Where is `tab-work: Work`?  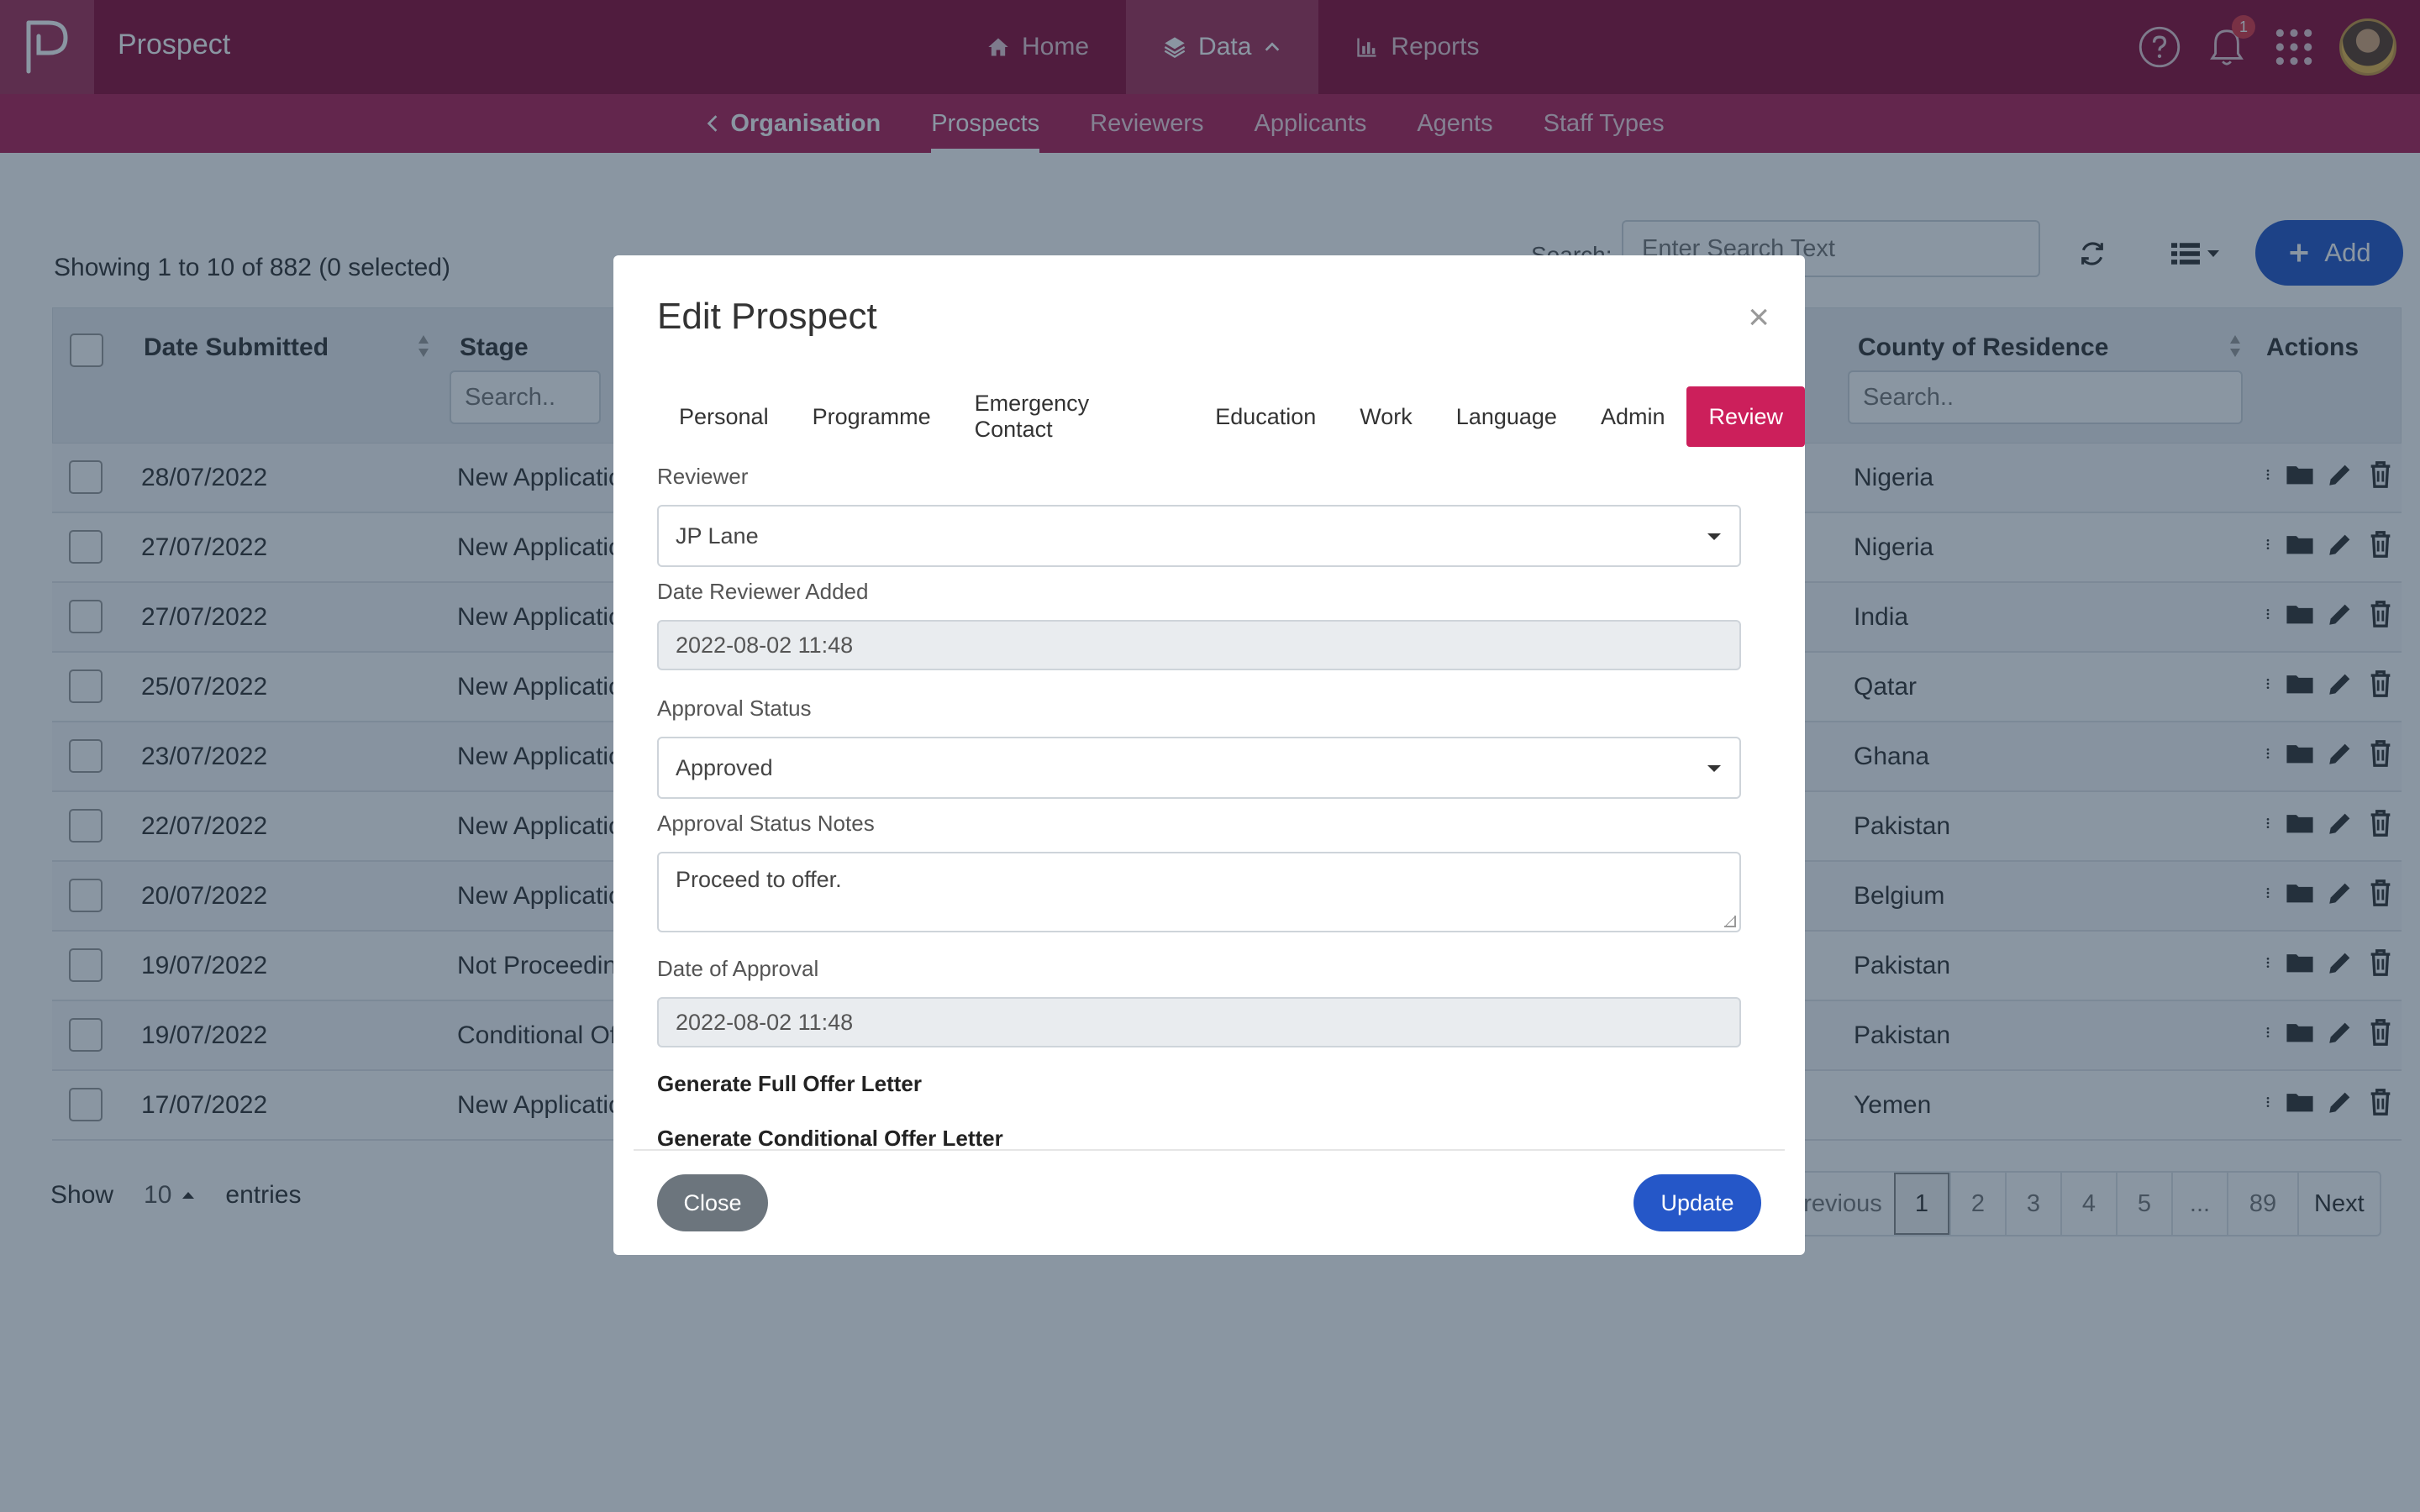
tab-work: Work is located at coordinates (1386, 416).